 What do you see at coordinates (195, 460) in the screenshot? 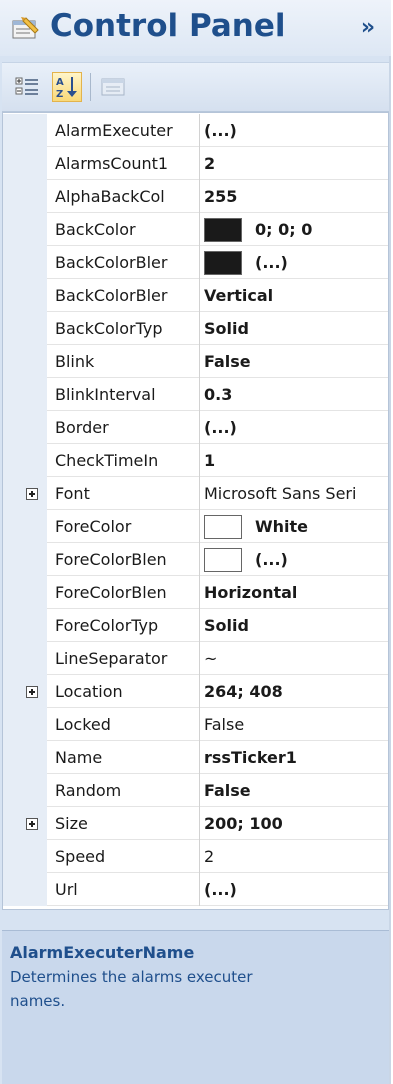
I see `property-row: CheckTimeIn 1` at bounding box center [195, 460].